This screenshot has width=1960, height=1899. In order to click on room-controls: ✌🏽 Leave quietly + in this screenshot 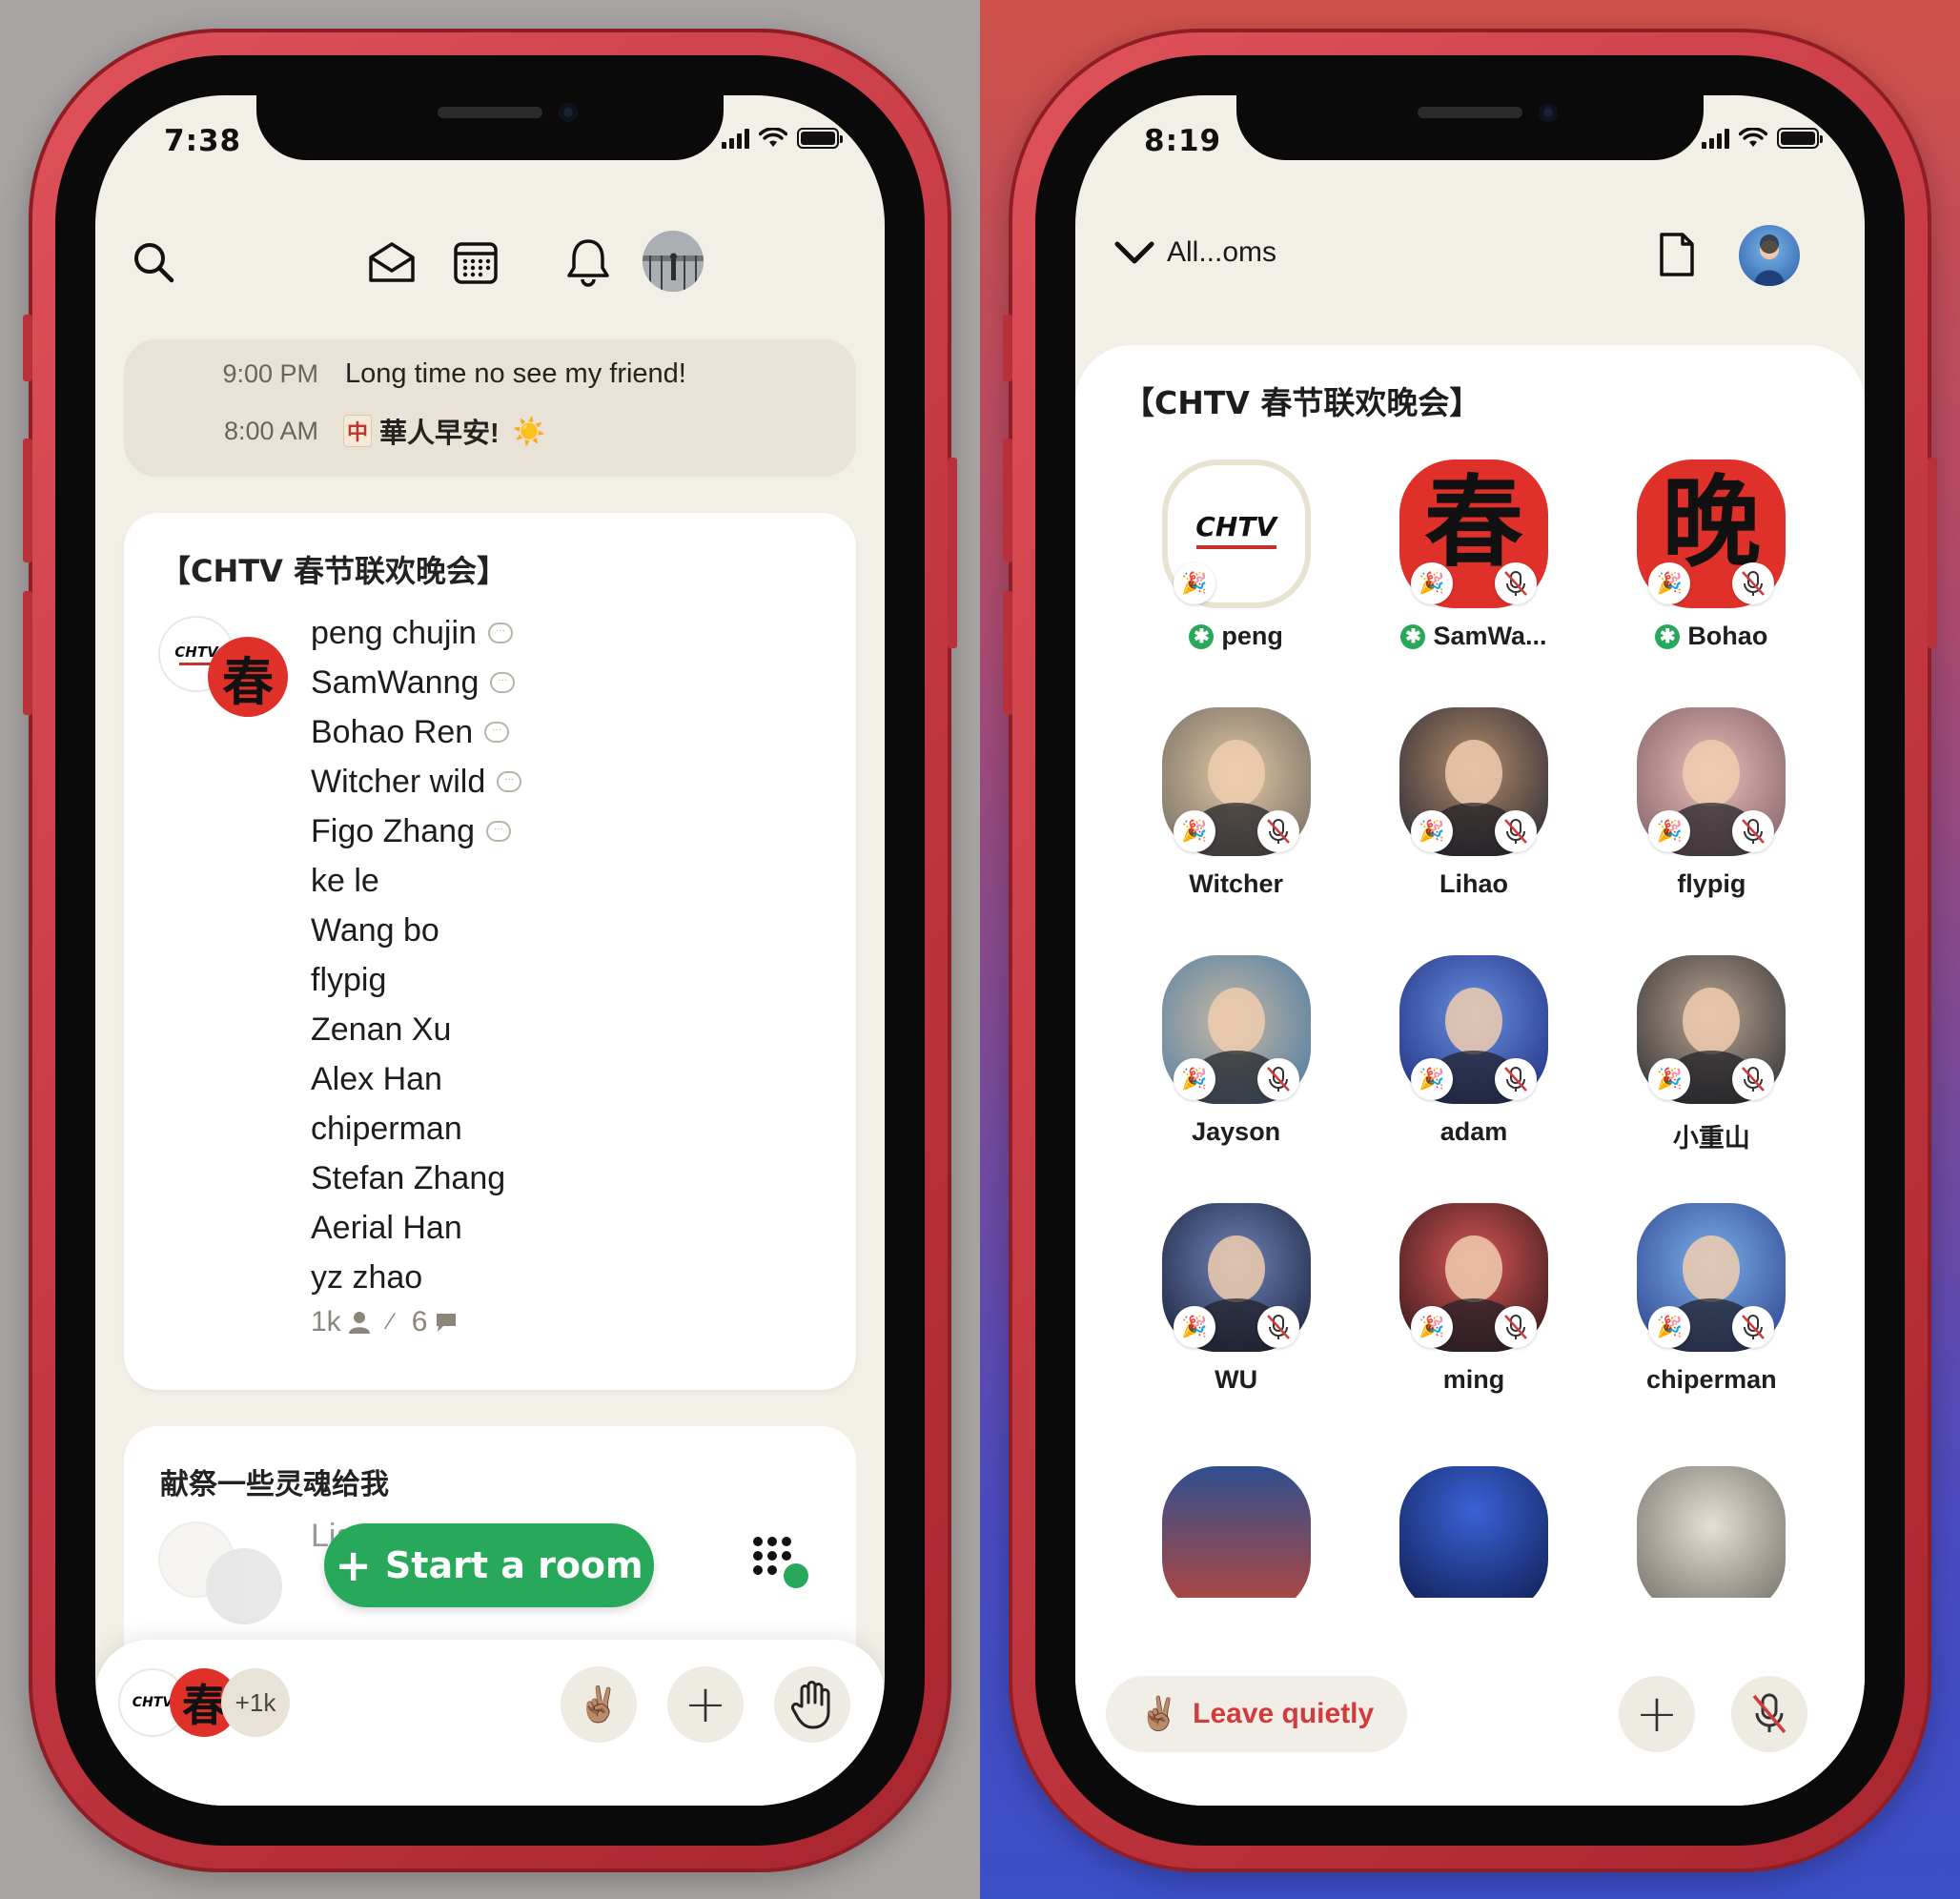, I will do `click(1470, 1726)`.